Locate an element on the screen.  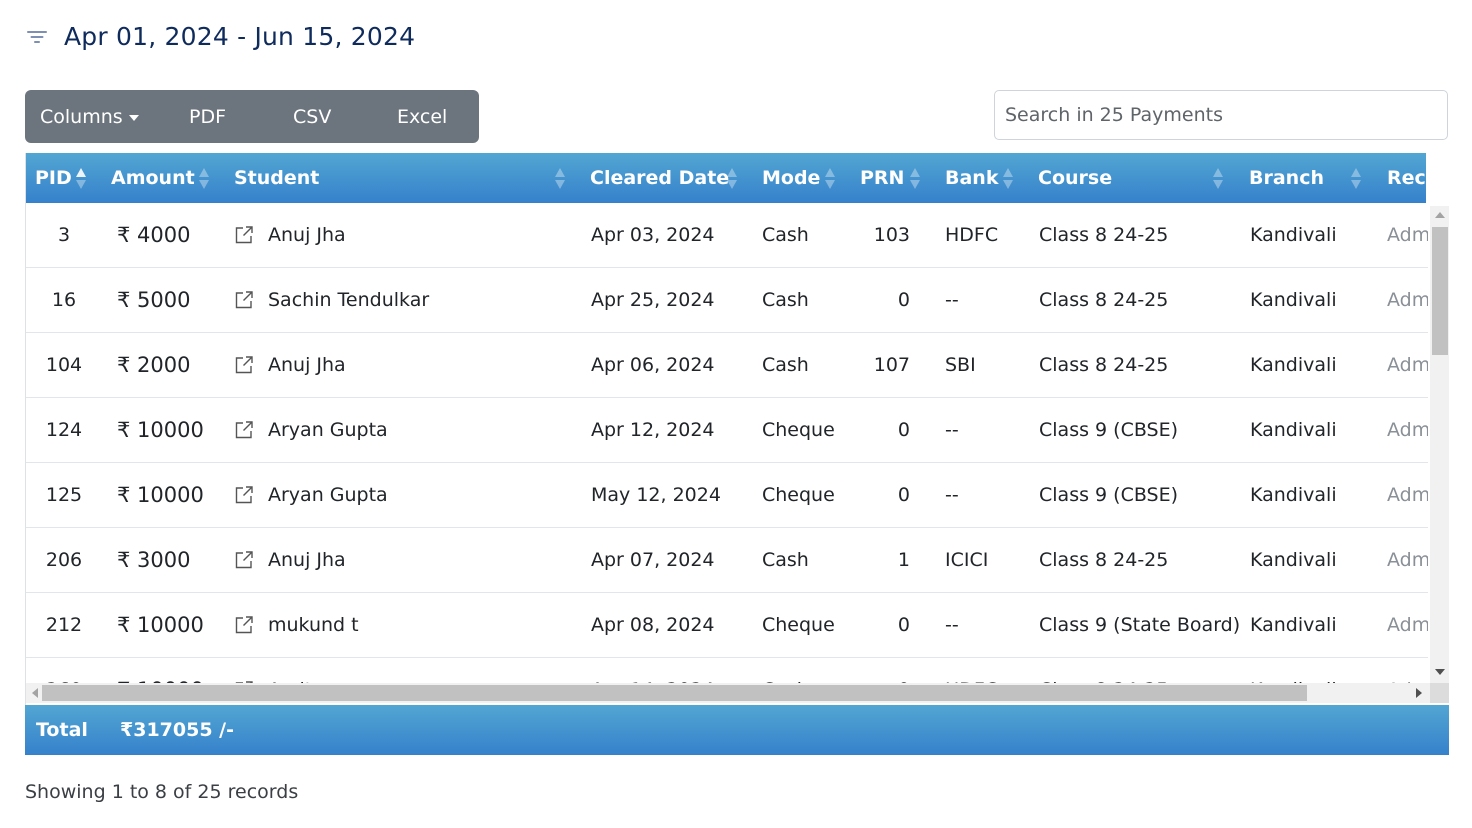
cell-pid: 104 is located at coordinates (64, 365).